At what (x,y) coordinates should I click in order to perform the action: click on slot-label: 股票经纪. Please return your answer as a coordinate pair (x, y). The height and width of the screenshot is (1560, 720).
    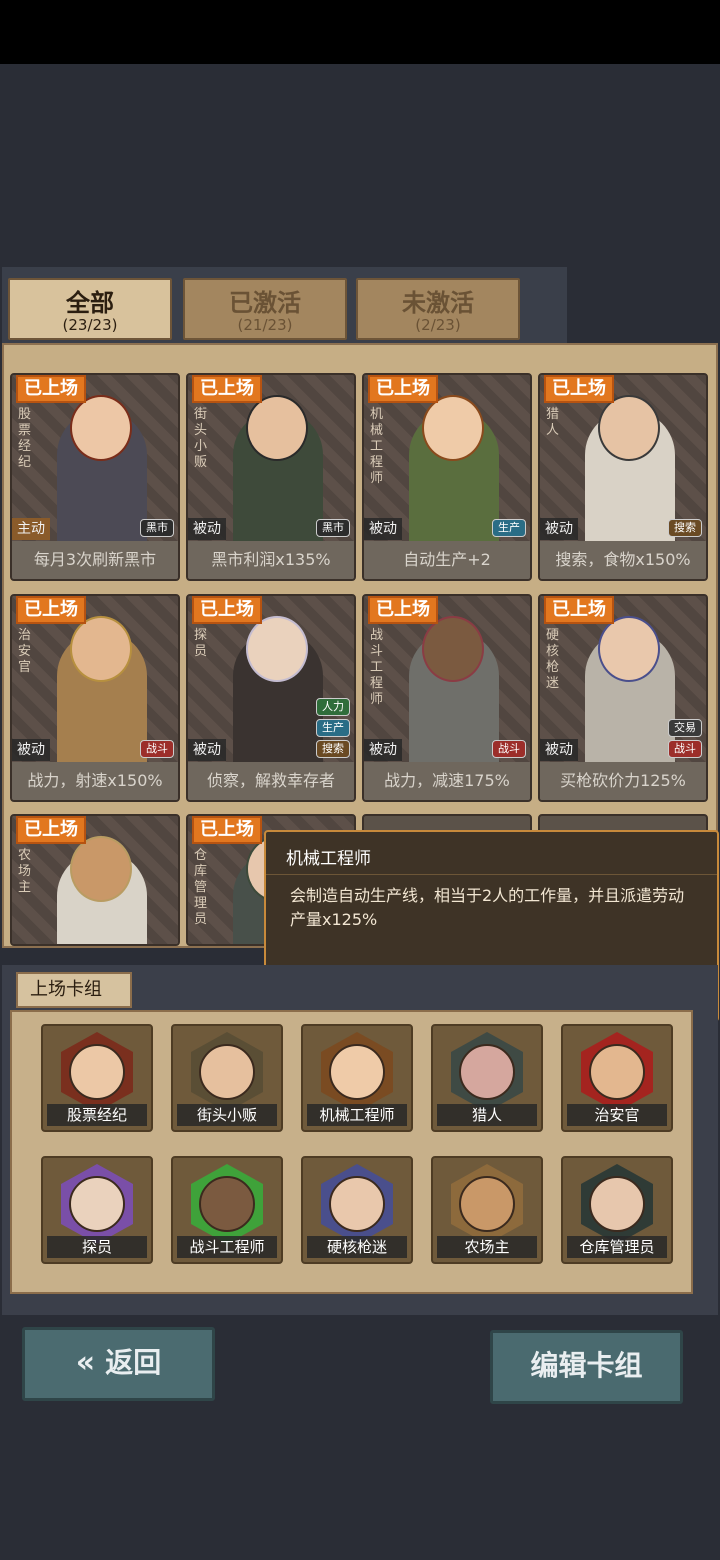
    Looking at the image, I should click on (97, 1115).